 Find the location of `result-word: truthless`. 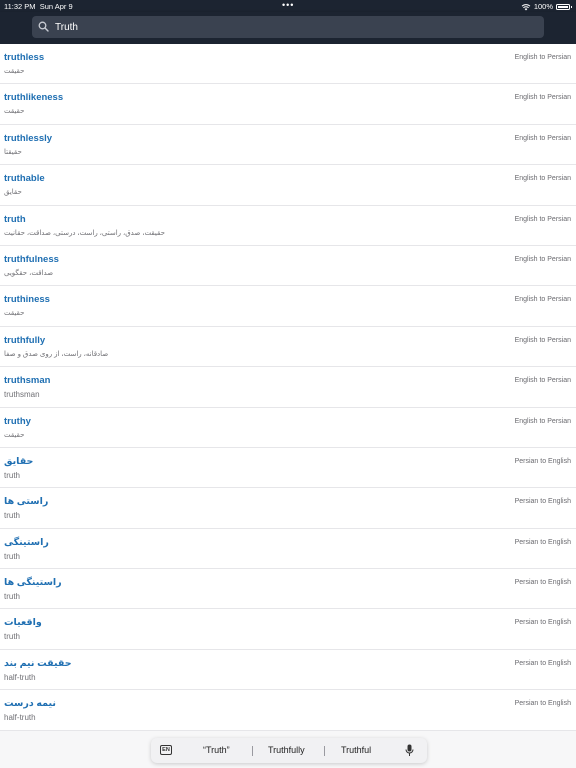

result-word: truthless is located at coordinates (24, 57).